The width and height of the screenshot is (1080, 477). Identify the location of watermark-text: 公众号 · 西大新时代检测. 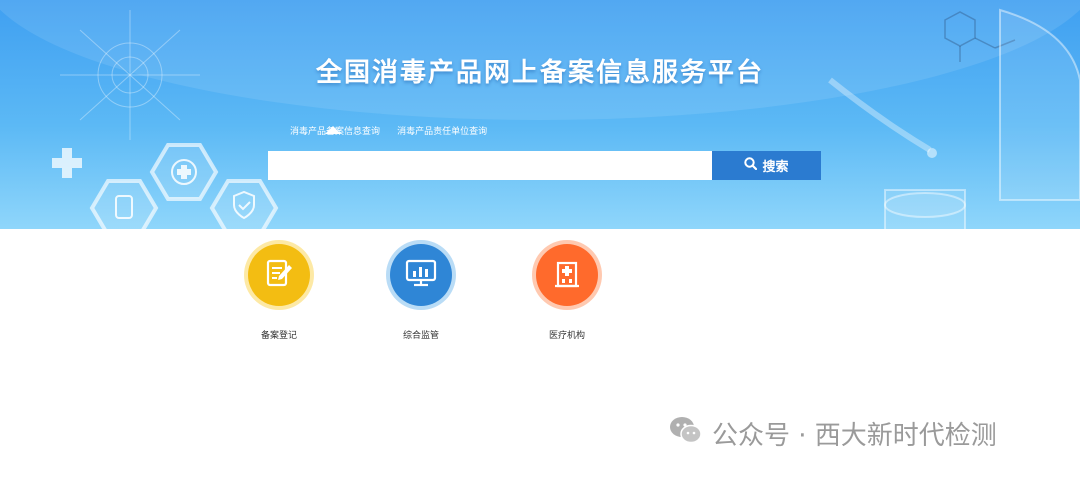
(854, 435).